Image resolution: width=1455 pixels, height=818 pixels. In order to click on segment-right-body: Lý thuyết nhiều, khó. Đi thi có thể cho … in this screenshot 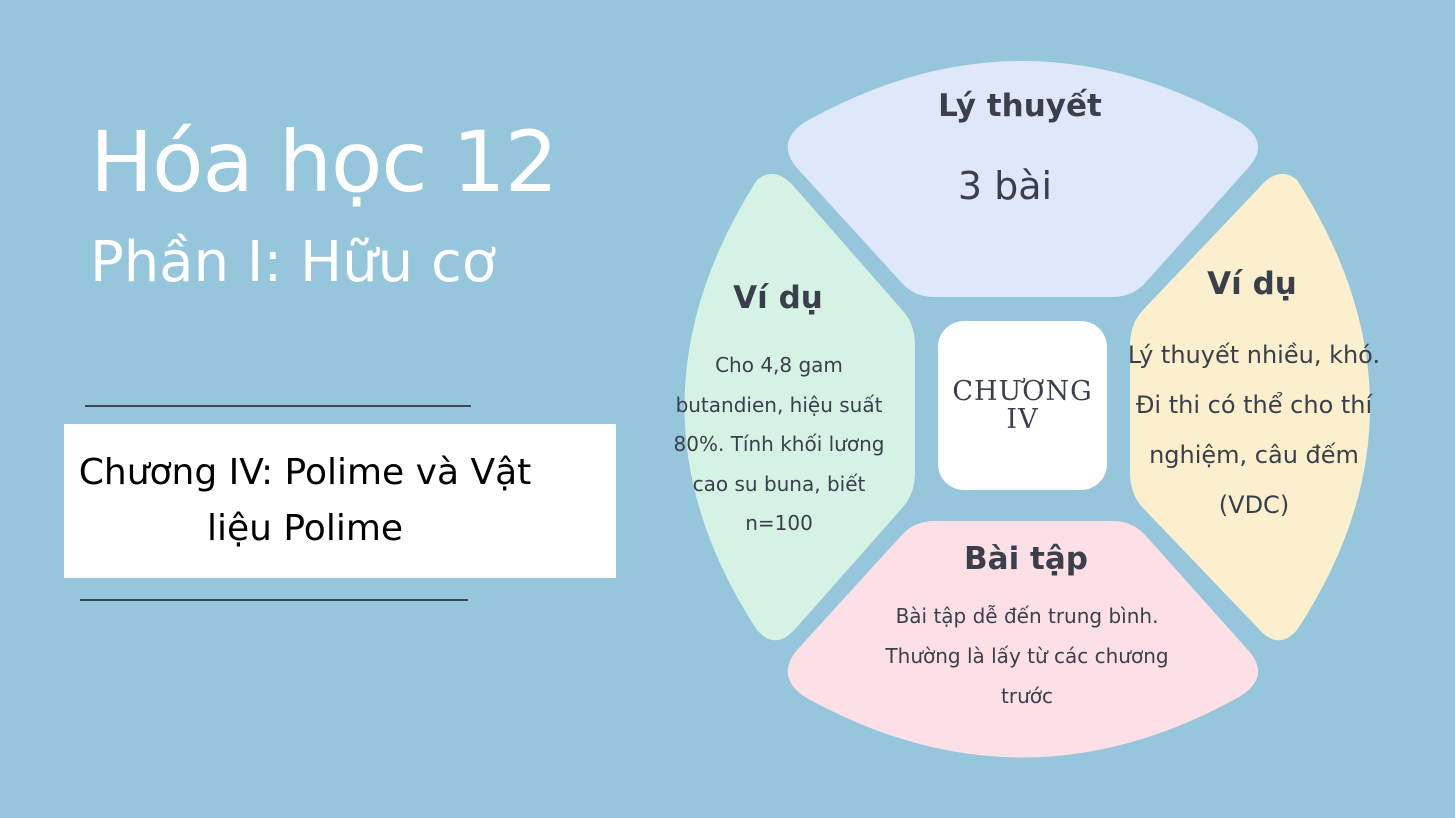, I will do `click(1254, 430)`.